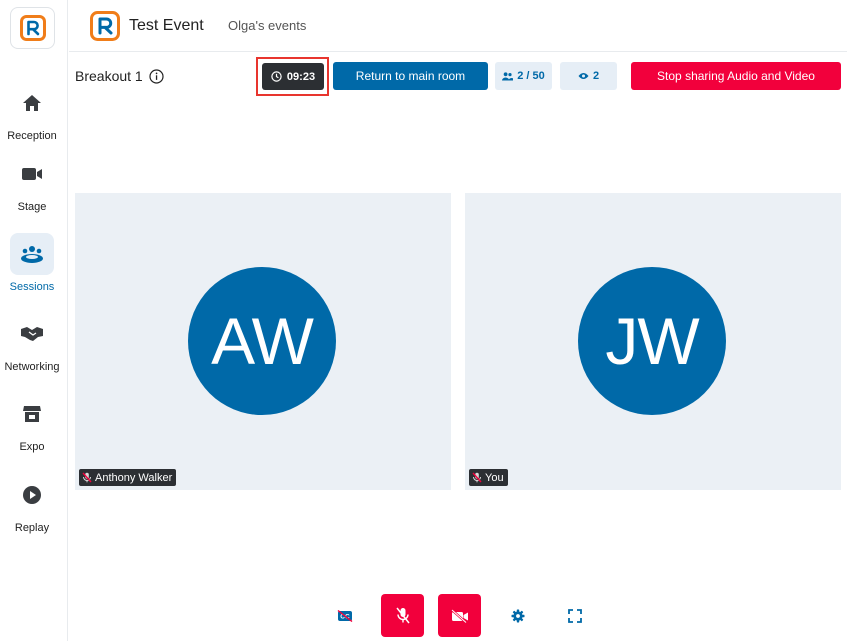 This screenshot has width=847, height=641. I want to click on sidebar-item-sessions: Sessions, so click(32, 263).